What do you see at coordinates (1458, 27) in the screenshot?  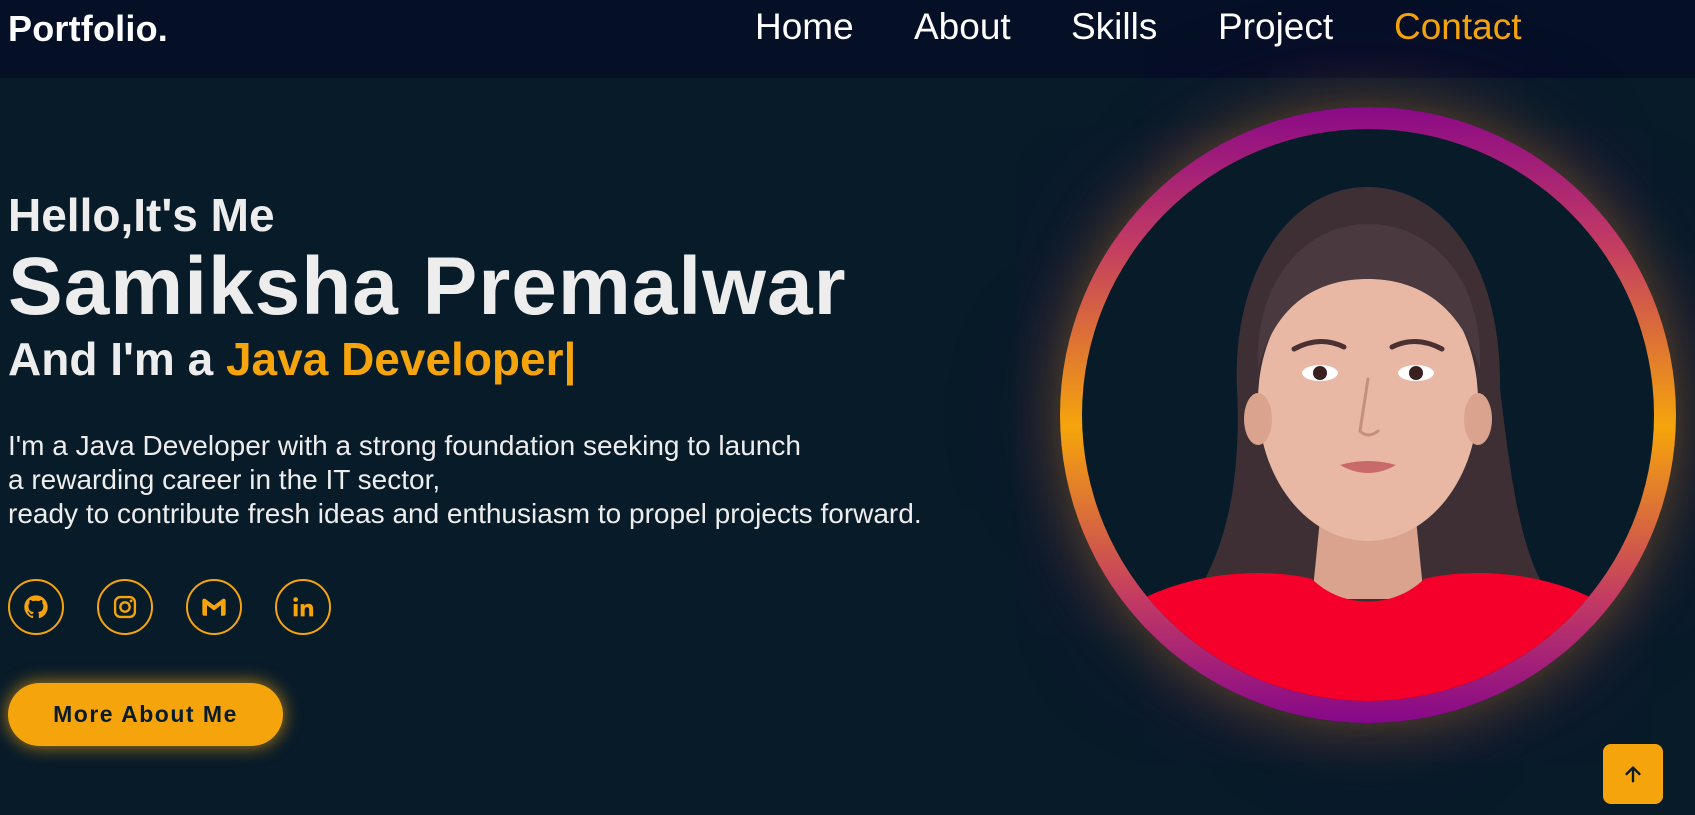 I see `nav-contact: Contact` at bounding box center [1458, 27].